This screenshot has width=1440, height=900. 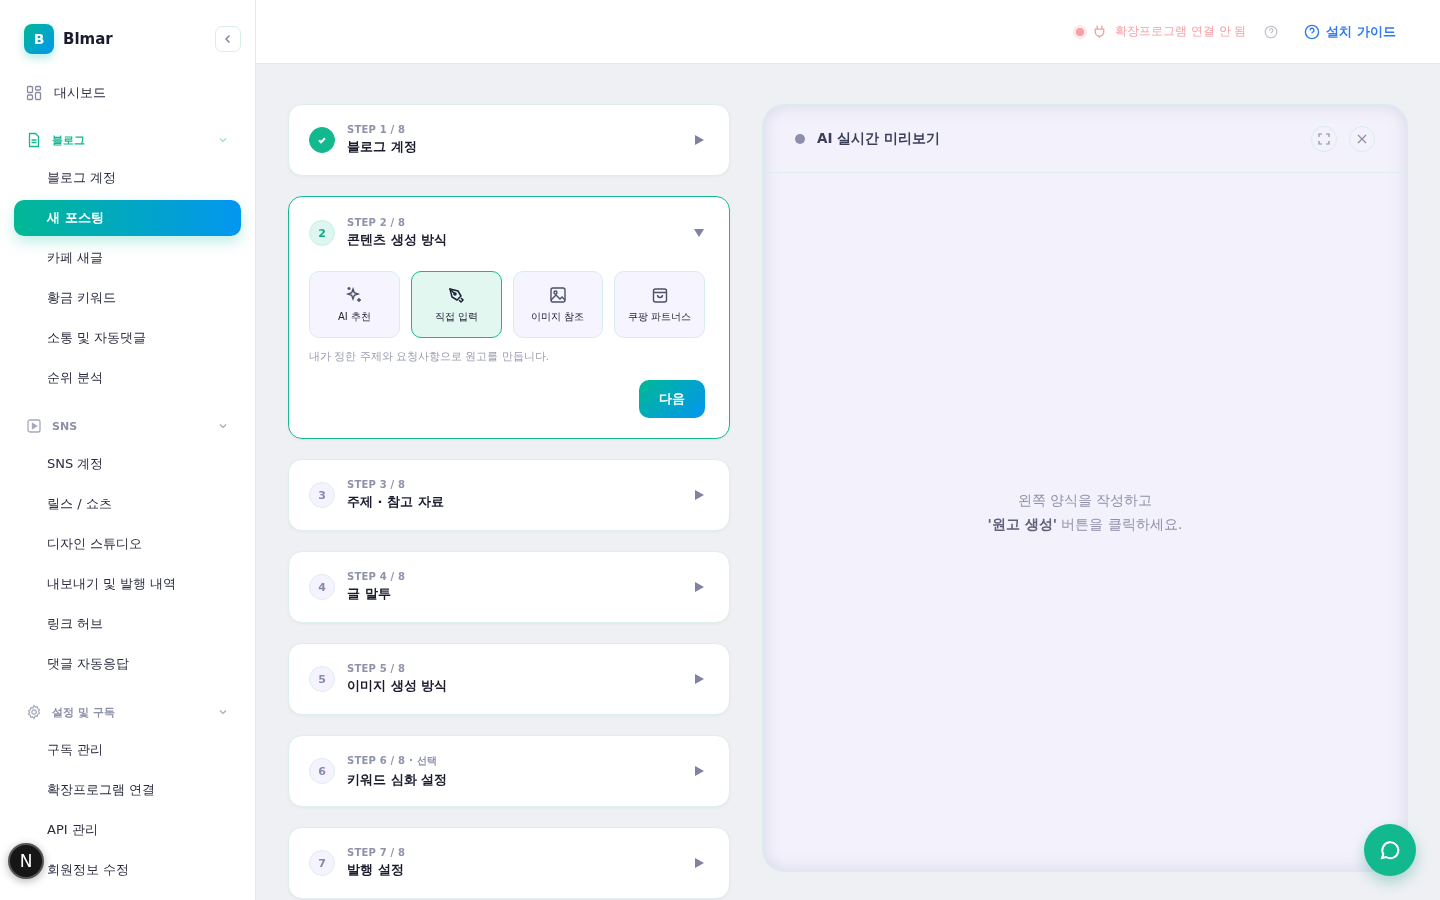 I want to click on option-button: 이미지 참조, so click(x=558, y=304).